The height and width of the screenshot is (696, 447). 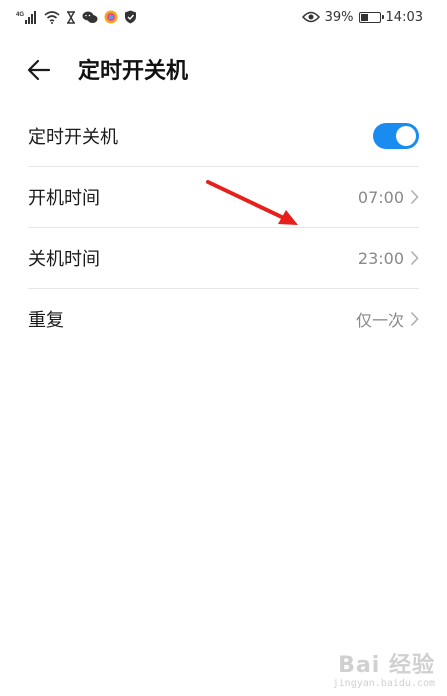 I want to click on annotation-arrow, so click(x=252, y=202).